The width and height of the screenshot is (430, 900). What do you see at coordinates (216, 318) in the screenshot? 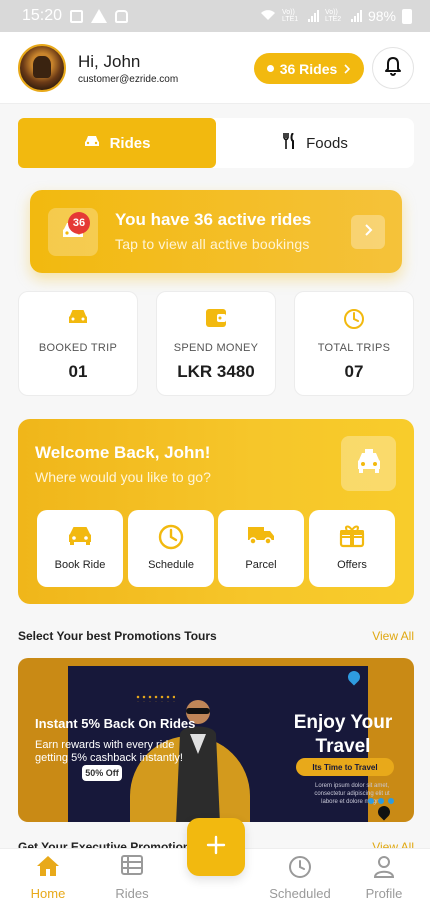
I see `wallet-icon` at bounding box center [216, 318].